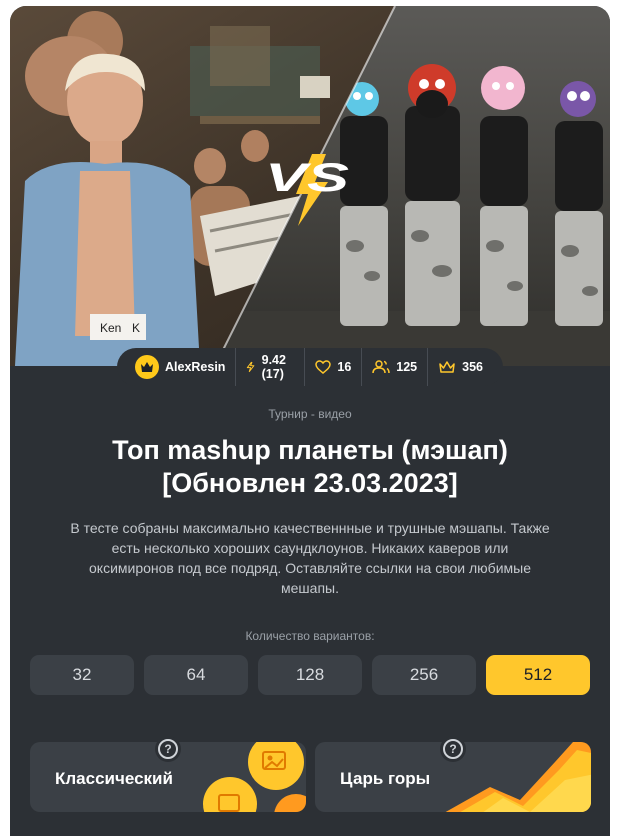  I want to click on king-help-button: ?, so click(453, 749).